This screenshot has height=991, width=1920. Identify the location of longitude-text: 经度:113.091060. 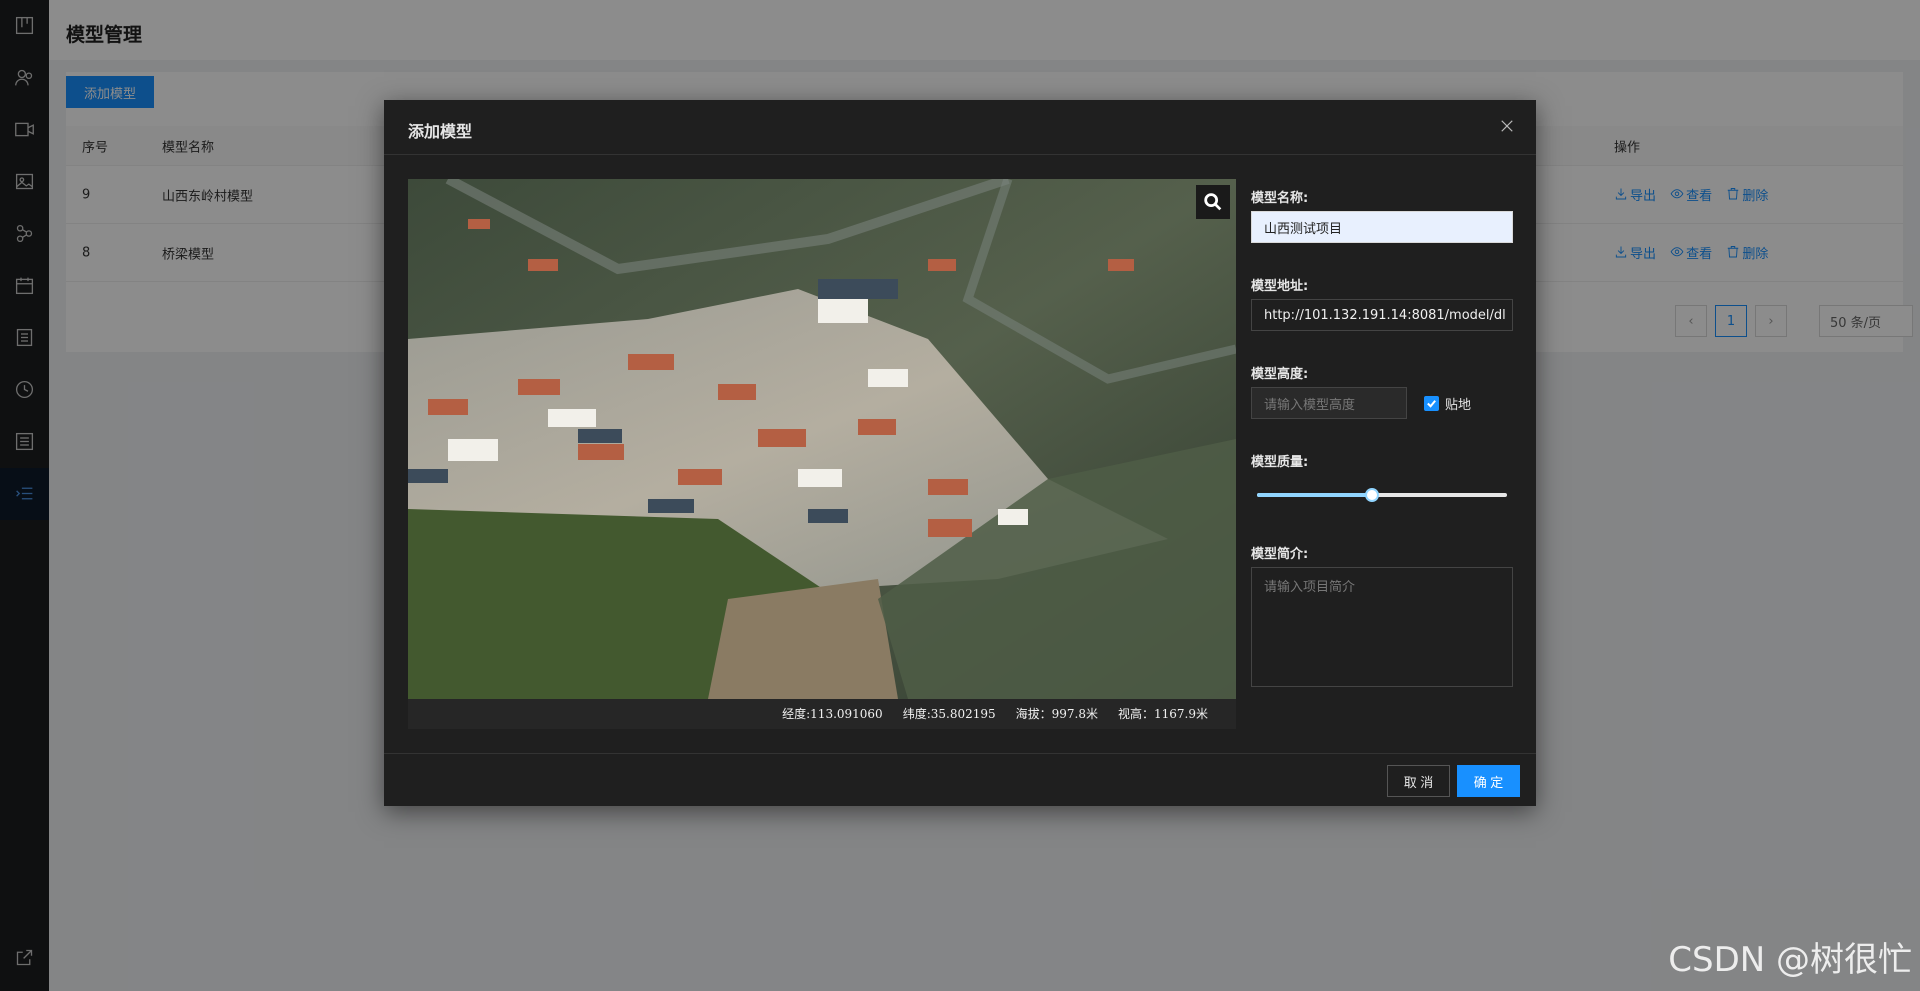
(832, 714).